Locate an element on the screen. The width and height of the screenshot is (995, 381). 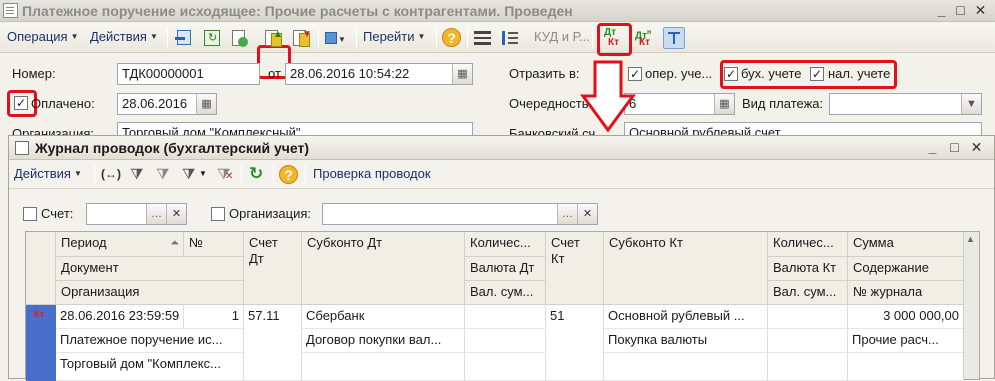
cell-val-sum-dt is located at coordinates (505, 367).